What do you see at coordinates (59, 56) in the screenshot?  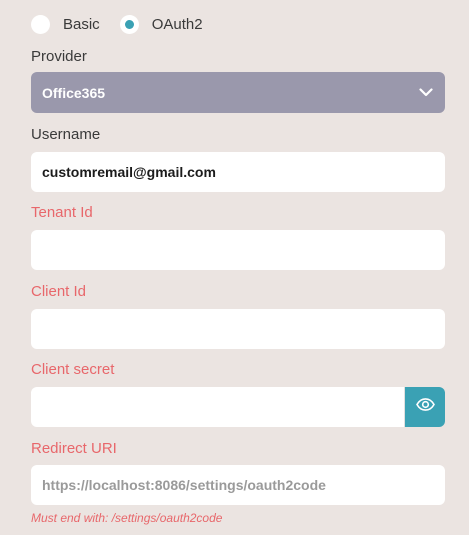 I see `provider-label: Provider` at bounding box center [59, 56].